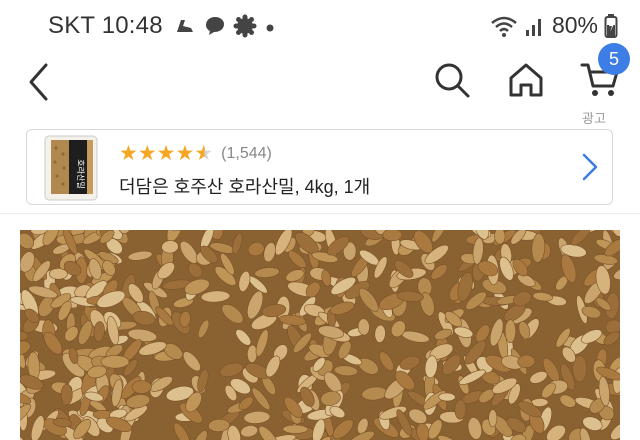 Image resolution: width=640 pixels, height=440 pixels. I want to click on rating-stars: ★ ★ ★ ★ ★ (1,544), so click(195, 153).